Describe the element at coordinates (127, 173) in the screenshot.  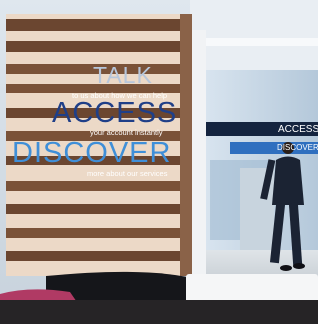
I see `discover-subtext: more about our services` at that location.